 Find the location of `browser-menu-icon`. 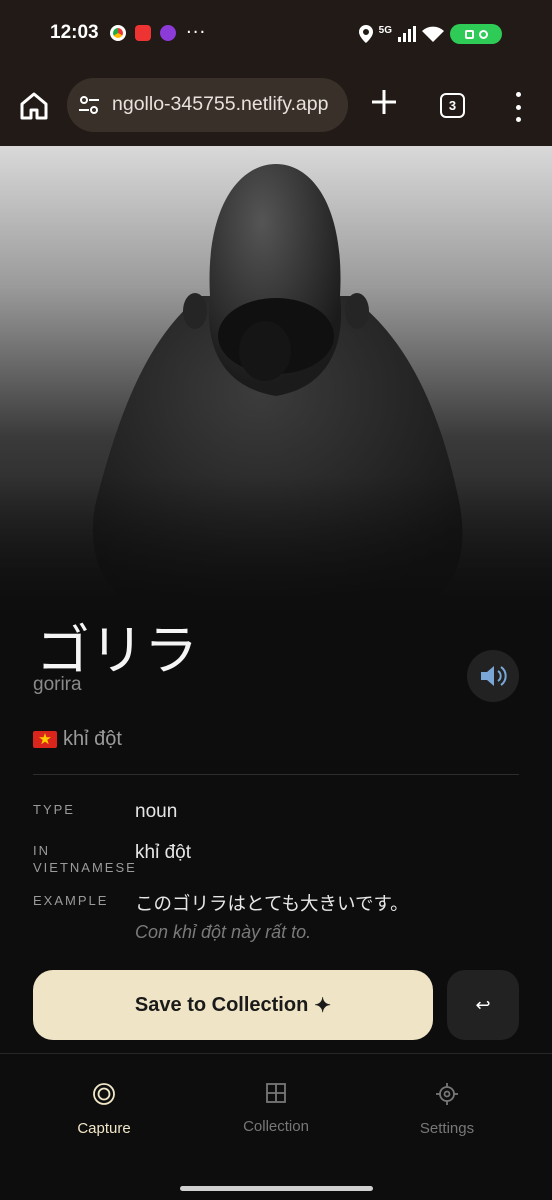

browser-menu-icon is located at coordinates (518, 107).